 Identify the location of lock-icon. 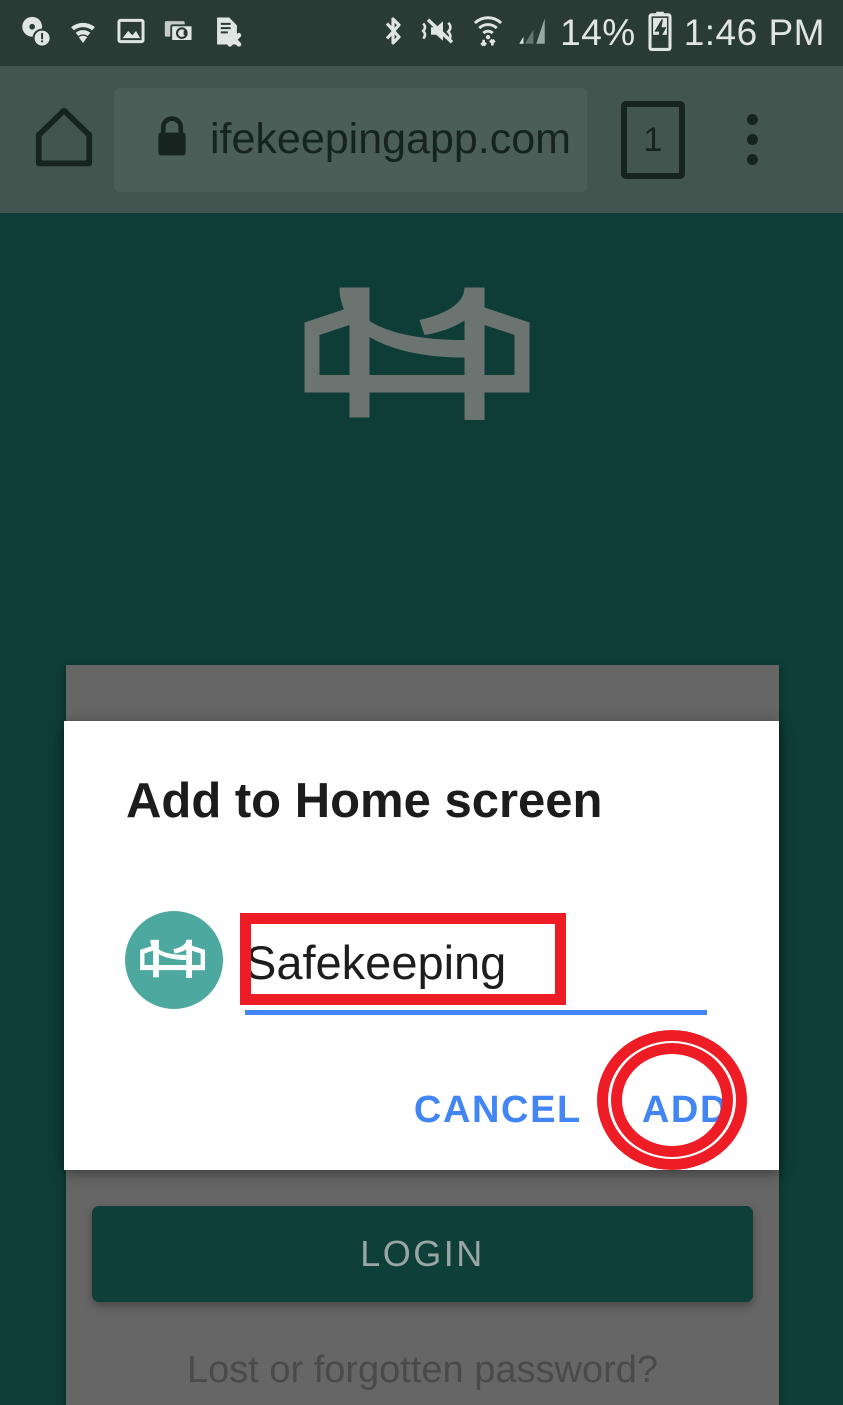
(172, 139).